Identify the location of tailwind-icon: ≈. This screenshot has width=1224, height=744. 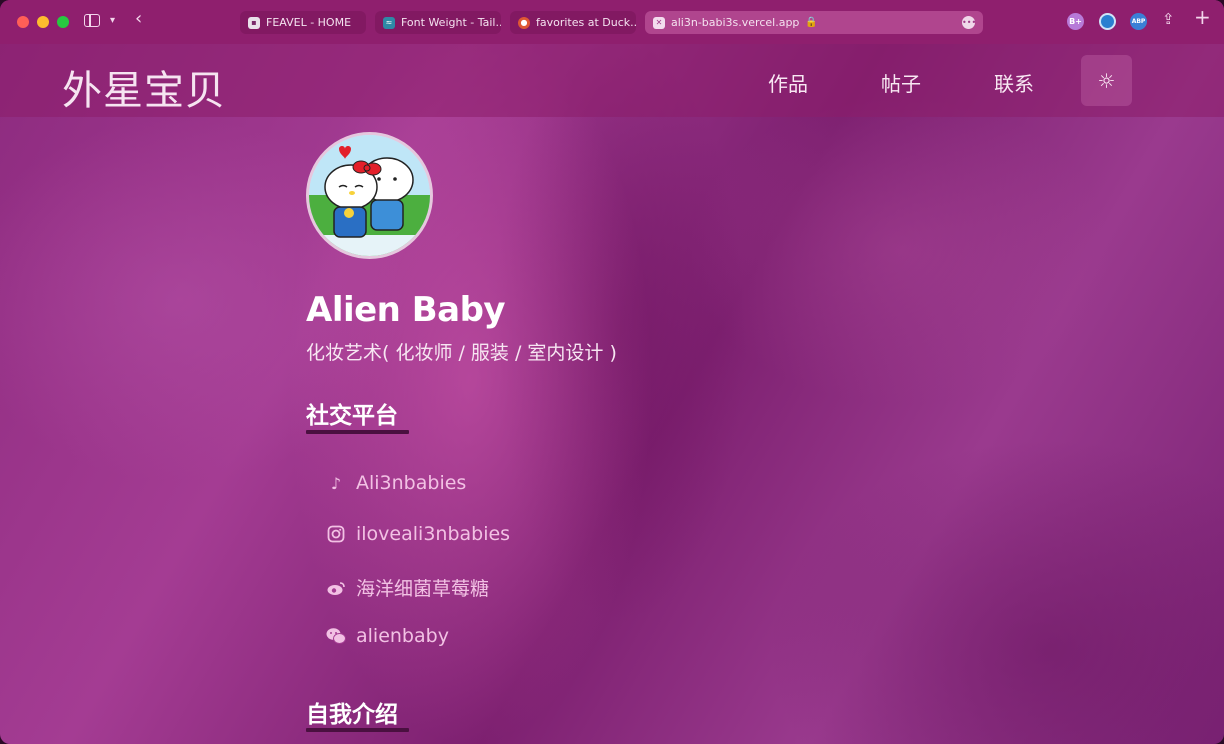
(389, 22).